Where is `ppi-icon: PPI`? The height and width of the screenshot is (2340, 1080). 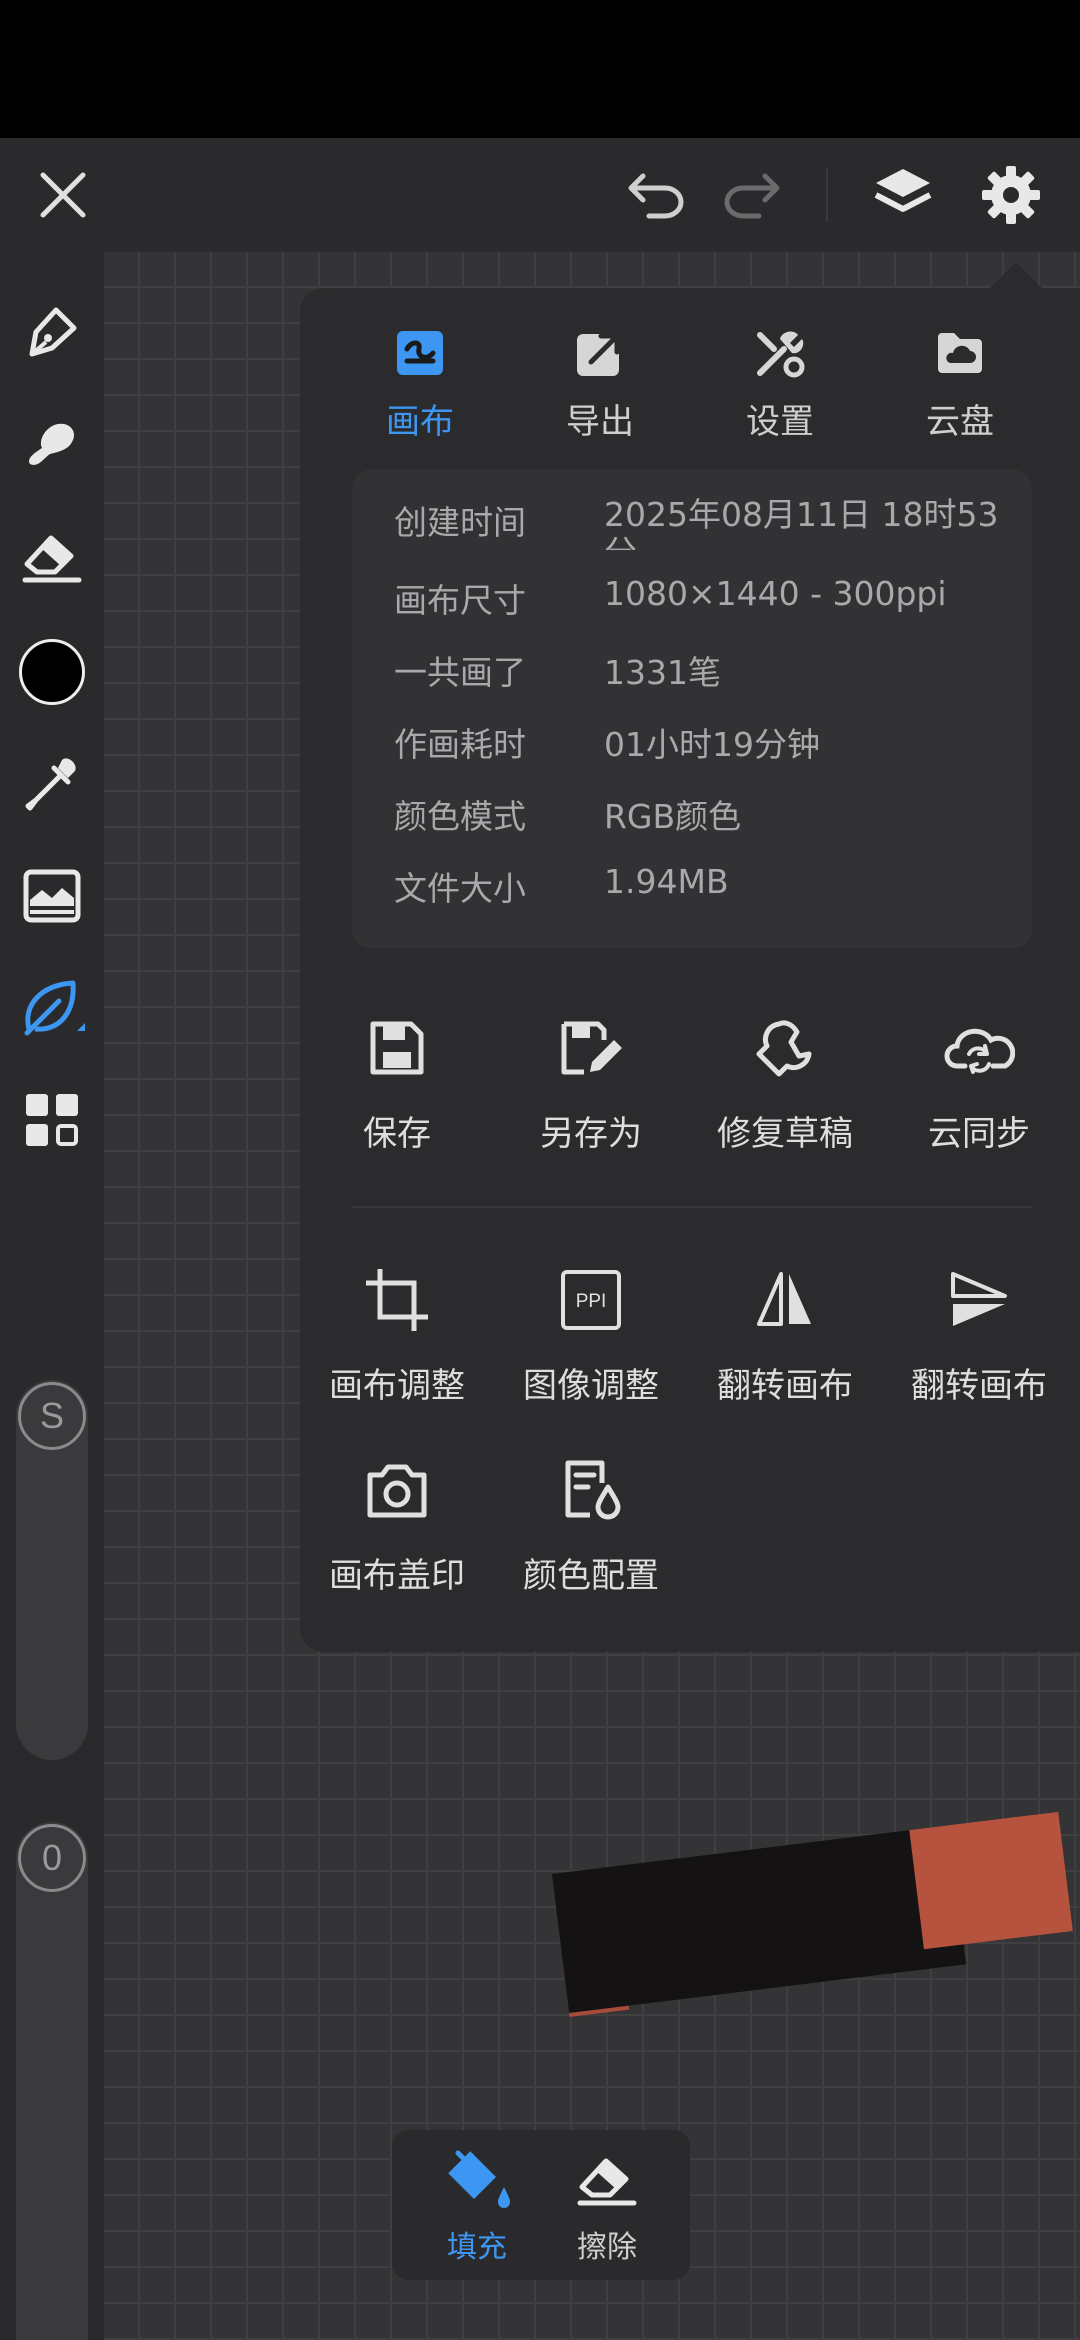 ppi-icon: PPI is located at coordinates (591, 1300).